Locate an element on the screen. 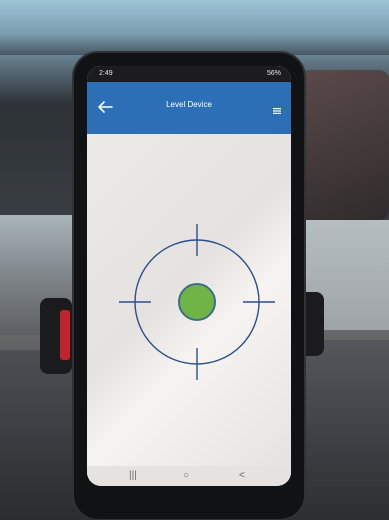 This screenshot has height=520, width=389. rearview-mirror is located at coordinates (344, 145).